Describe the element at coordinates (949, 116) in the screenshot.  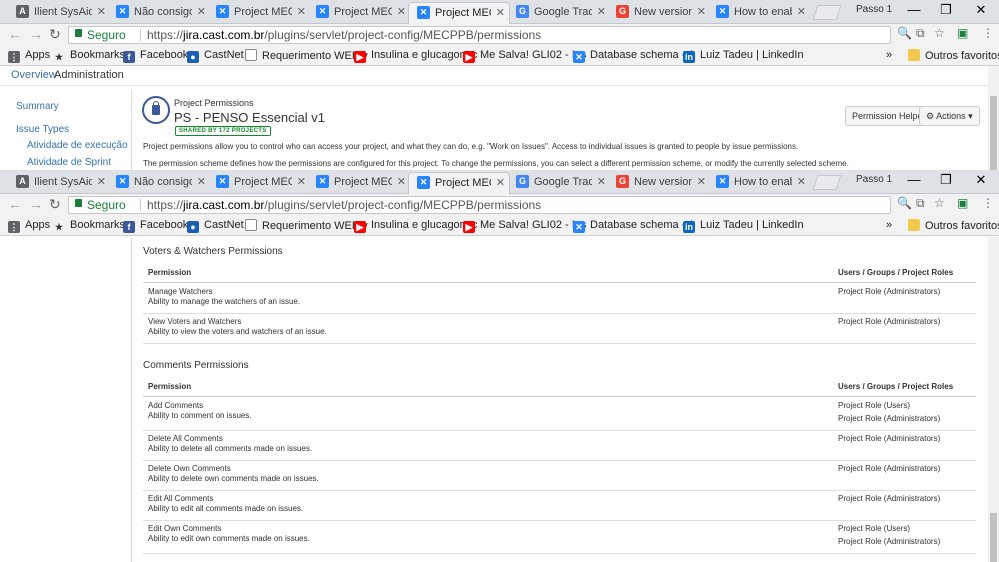
I see `actions-button: ⚙ Actions ▾` at that location.